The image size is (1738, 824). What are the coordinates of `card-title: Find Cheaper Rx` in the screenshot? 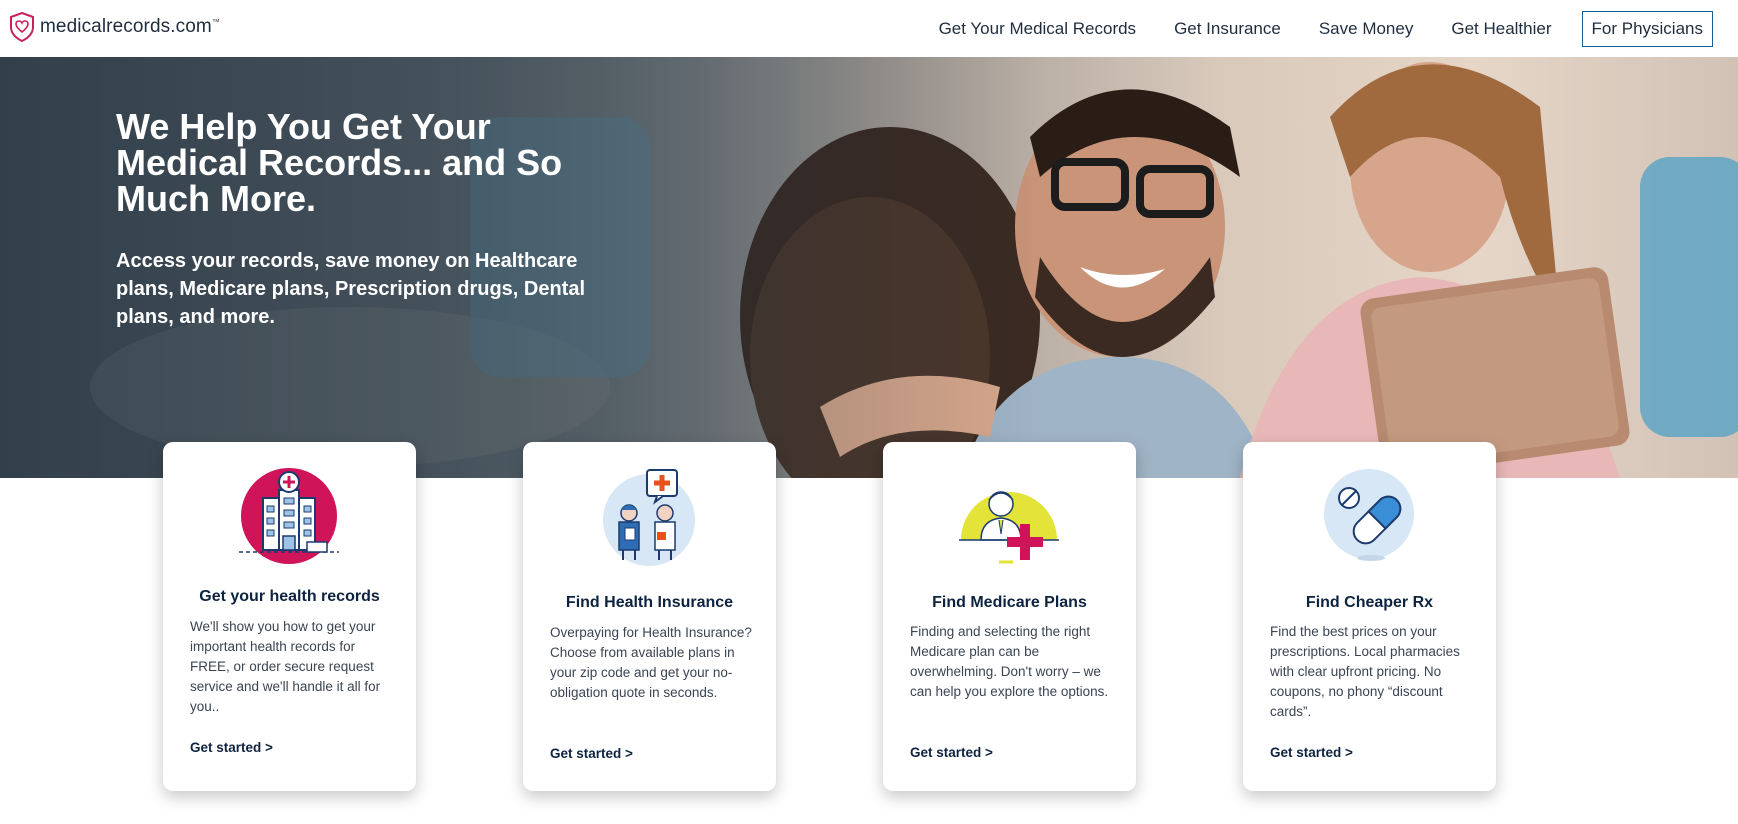 It's located at (1369, 602).